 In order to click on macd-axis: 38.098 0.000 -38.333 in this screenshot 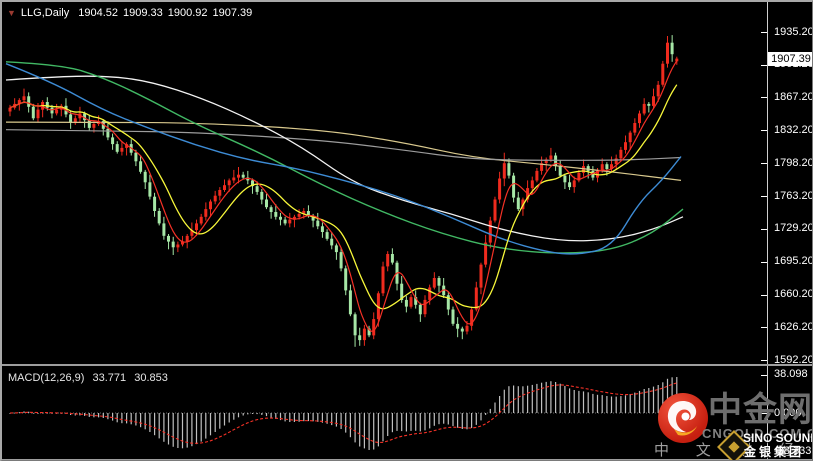, I will do `click(786, 413)`.